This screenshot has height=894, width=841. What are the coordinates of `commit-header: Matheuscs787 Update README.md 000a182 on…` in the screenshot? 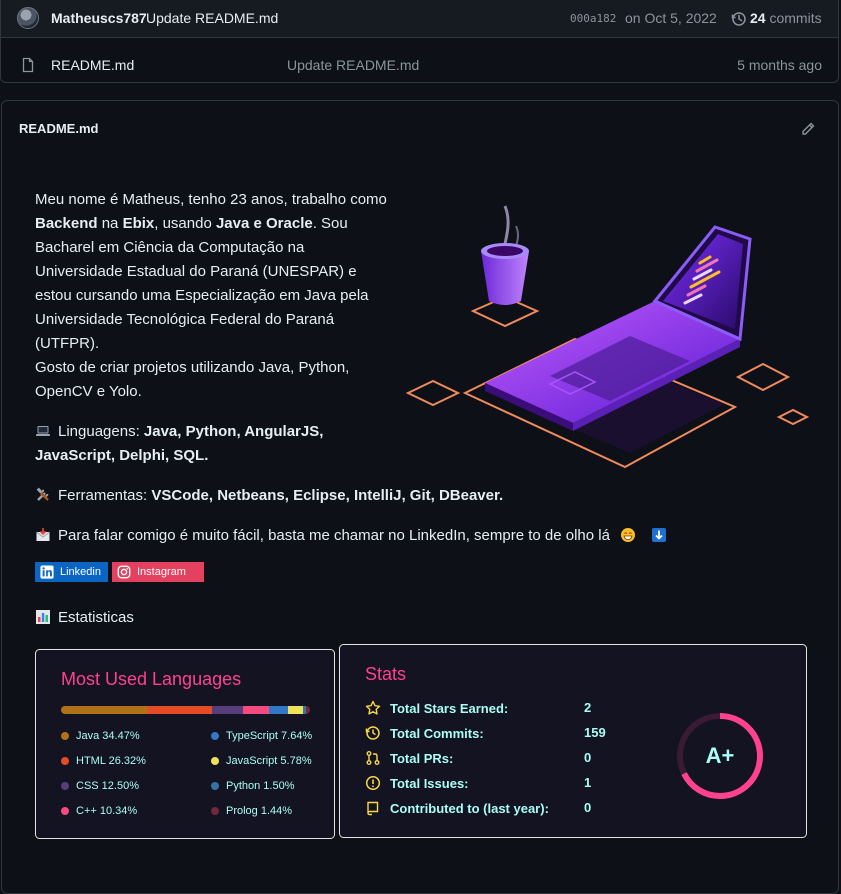 It's located at (419, 19).